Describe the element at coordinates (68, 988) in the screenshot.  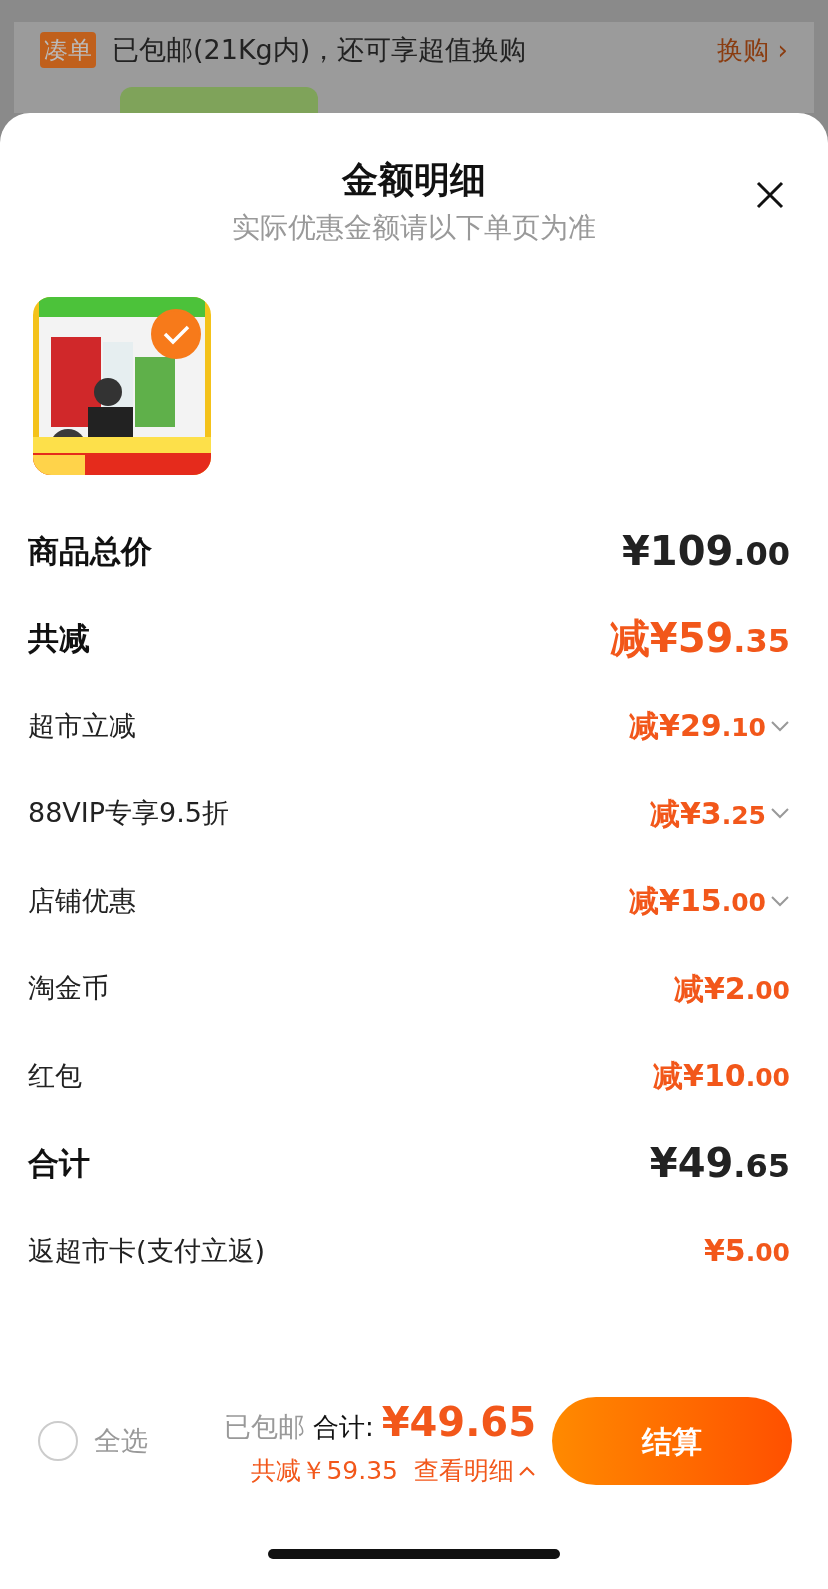
I see `row-label: 淘金币` at that location.